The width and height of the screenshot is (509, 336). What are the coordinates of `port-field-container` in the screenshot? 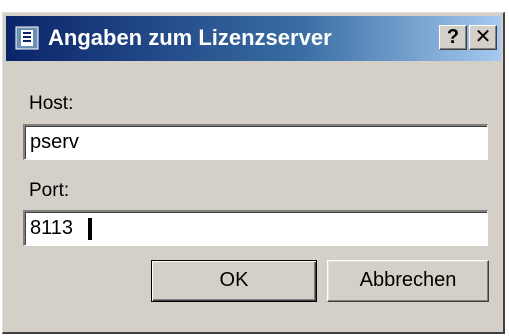 It's located at (255, 228).